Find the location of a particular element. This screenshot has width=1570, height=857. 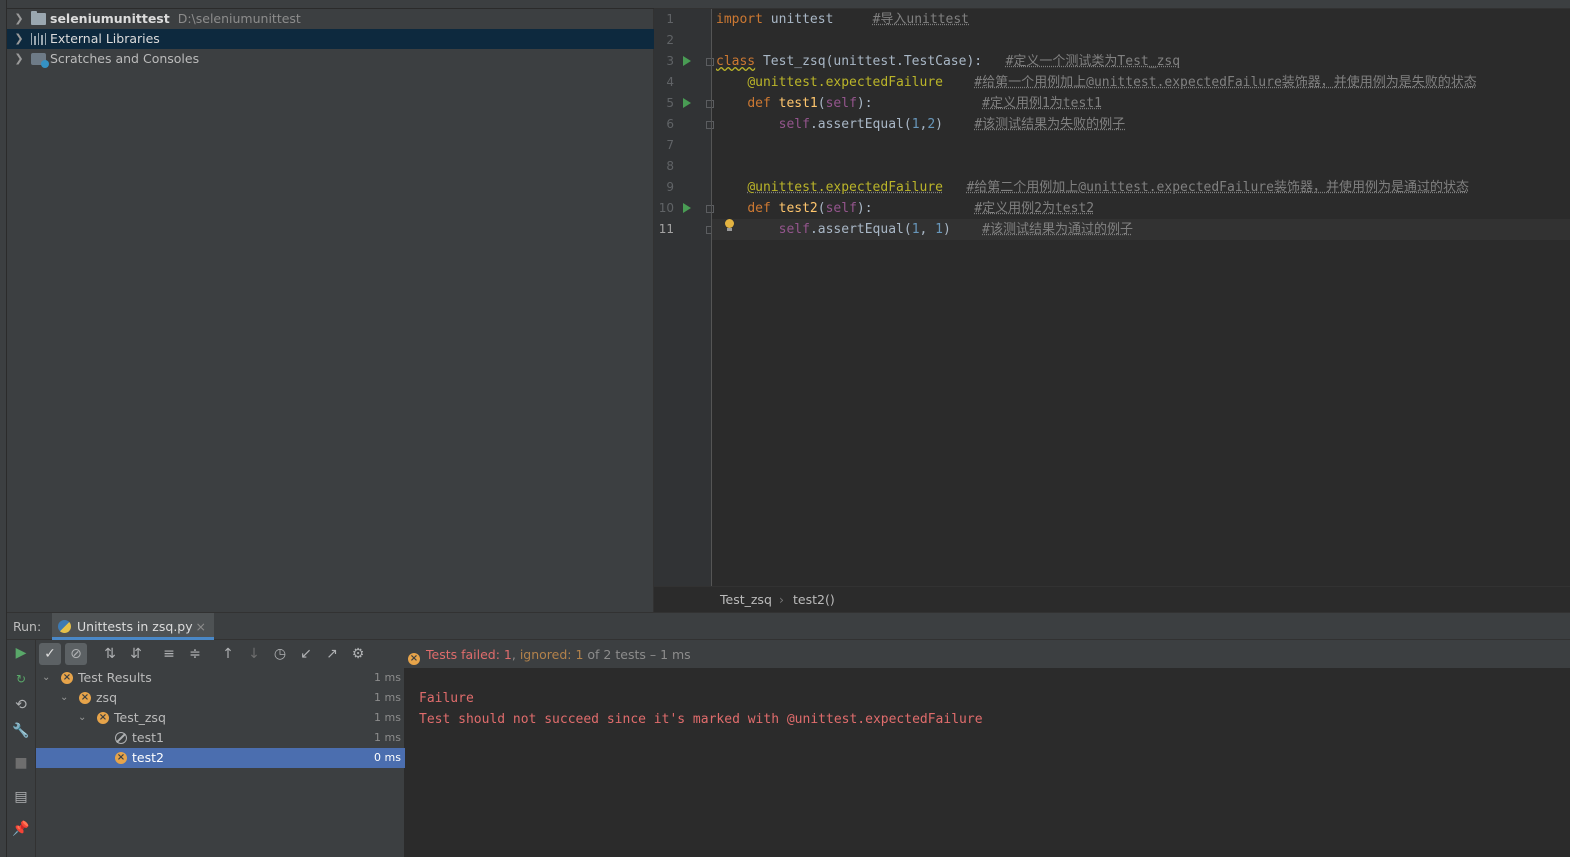

gear-icon: ⚙ is located at coordinates (358, 654).